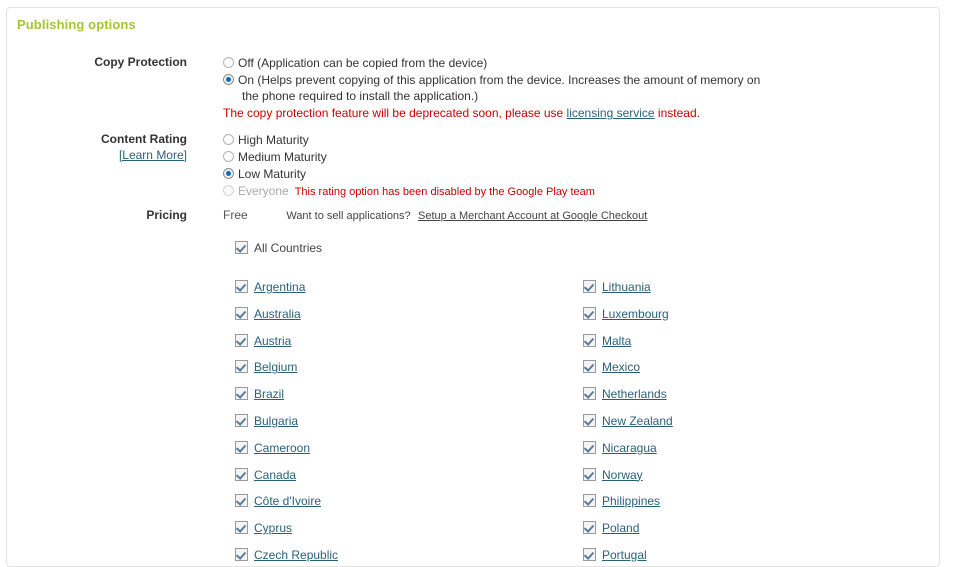  I want to click on licensing-service-link: licensing service, so click(611, 113).